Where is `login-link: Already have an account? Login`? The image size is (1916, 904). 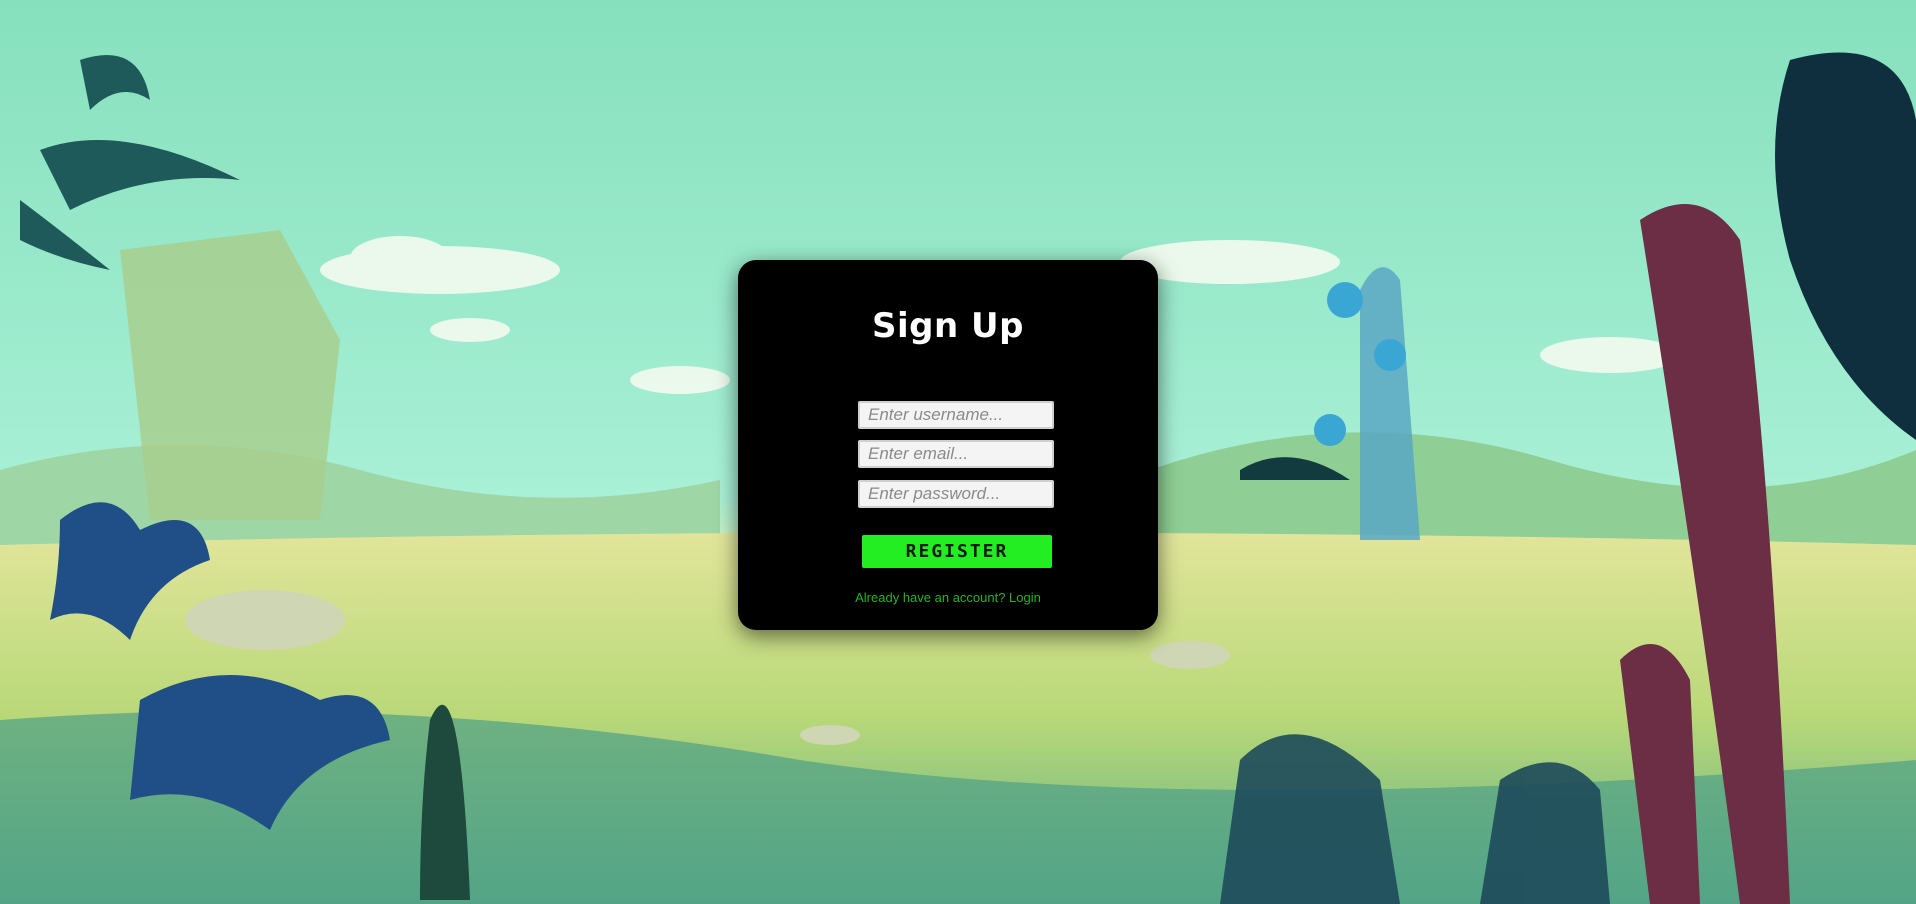
login-link: Already have an account? Login is located at coordinates (948, 597).